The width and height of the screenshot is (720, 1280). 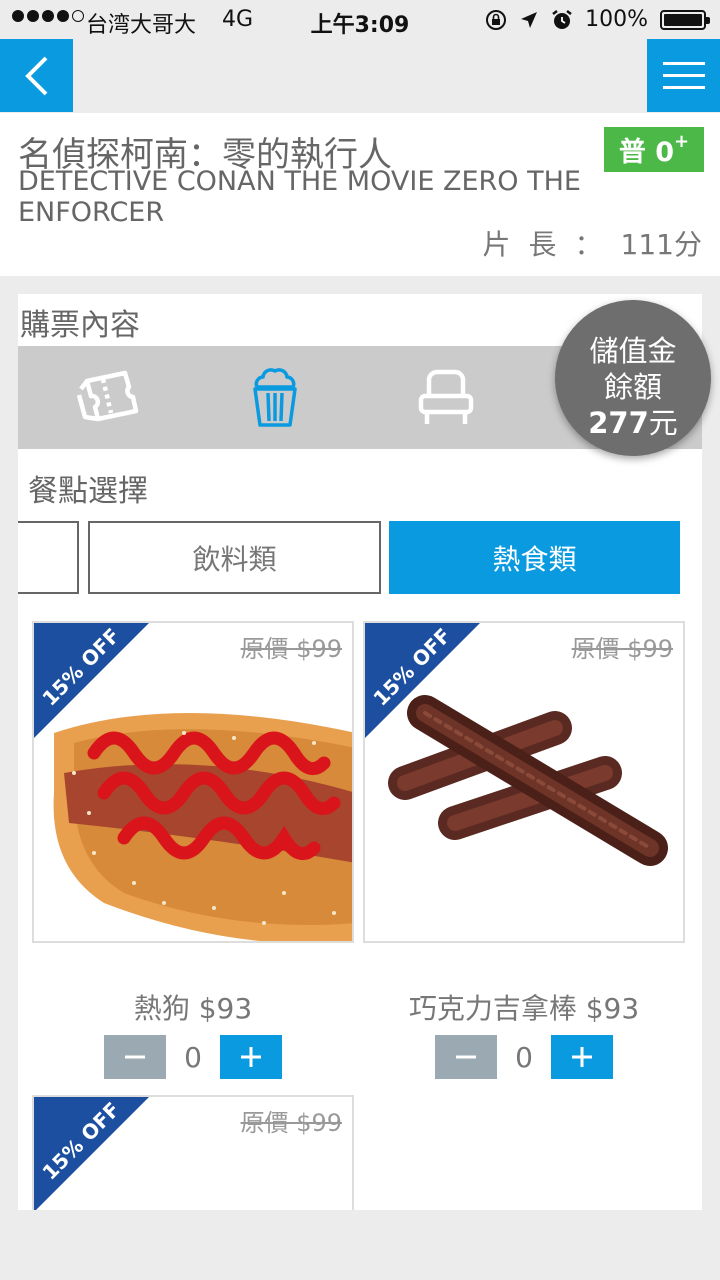 What do you see at coordinates (193, 1008) in the screenshot?
I see `product-name: 熱狗 $93` at bounding box center [193, 1008].